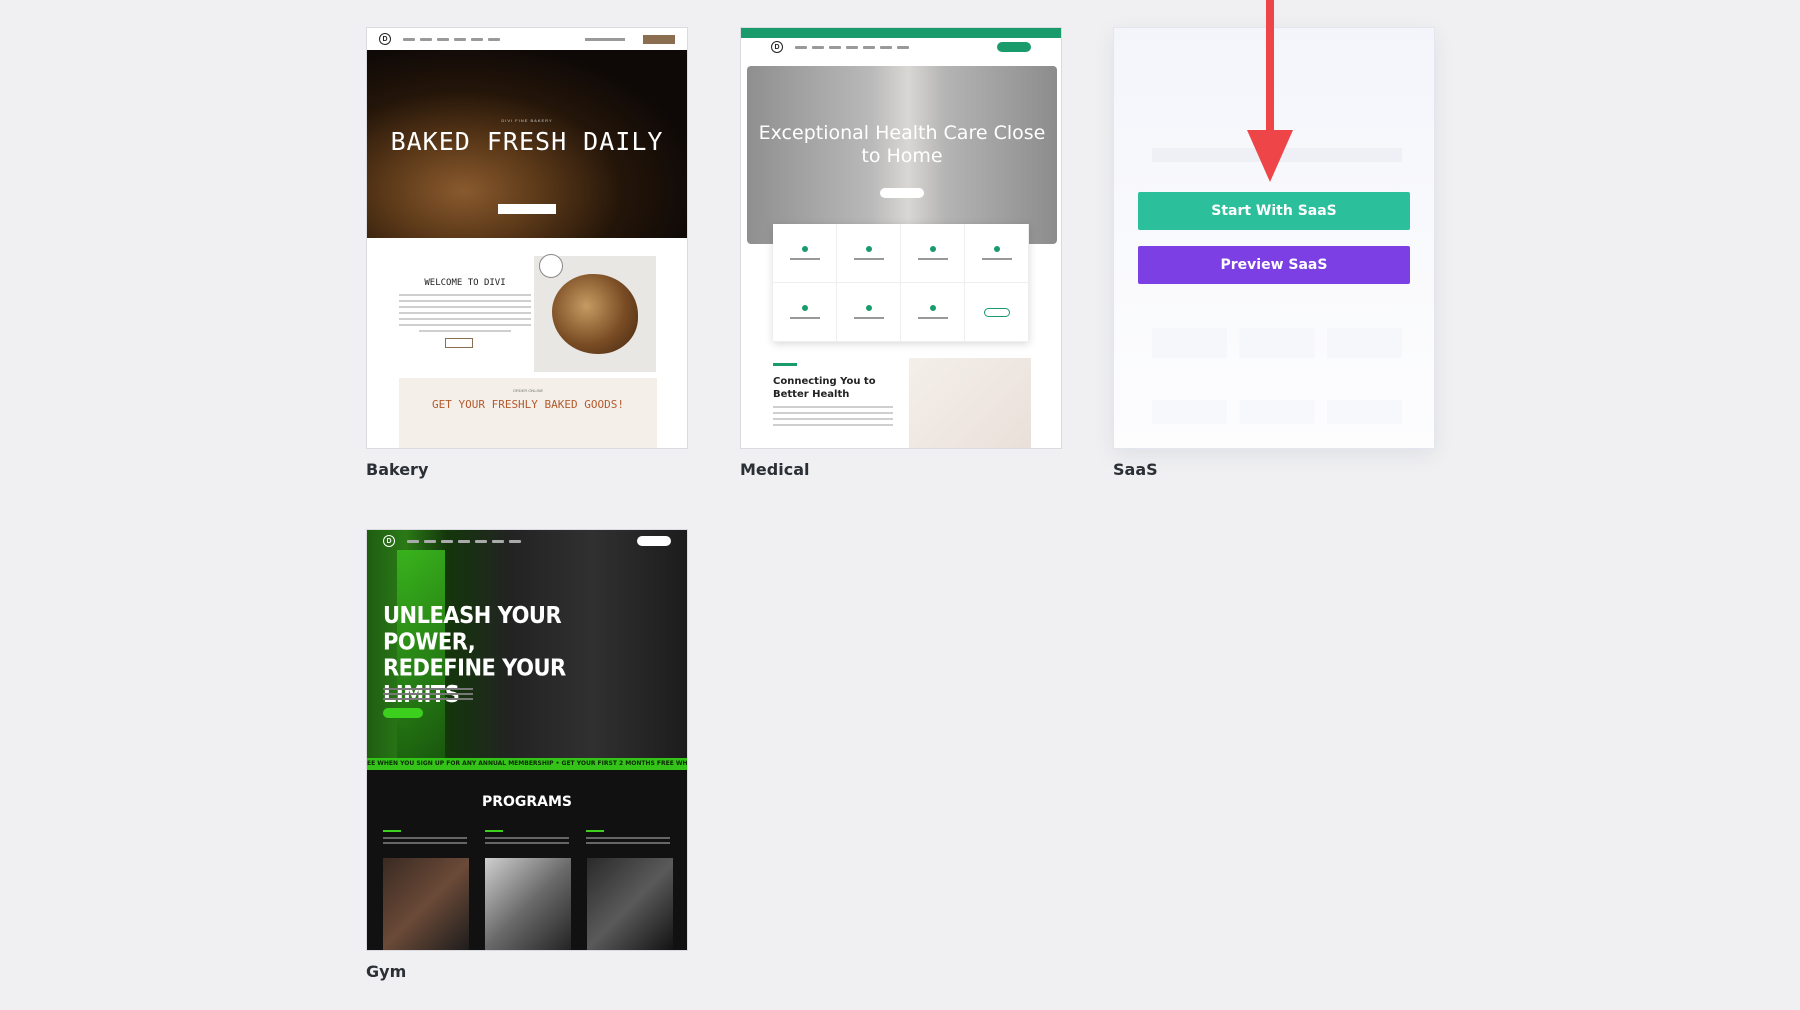  Describe the element at coordinates (996, 249) in the screenshot. I see `heart-icon` at that location.